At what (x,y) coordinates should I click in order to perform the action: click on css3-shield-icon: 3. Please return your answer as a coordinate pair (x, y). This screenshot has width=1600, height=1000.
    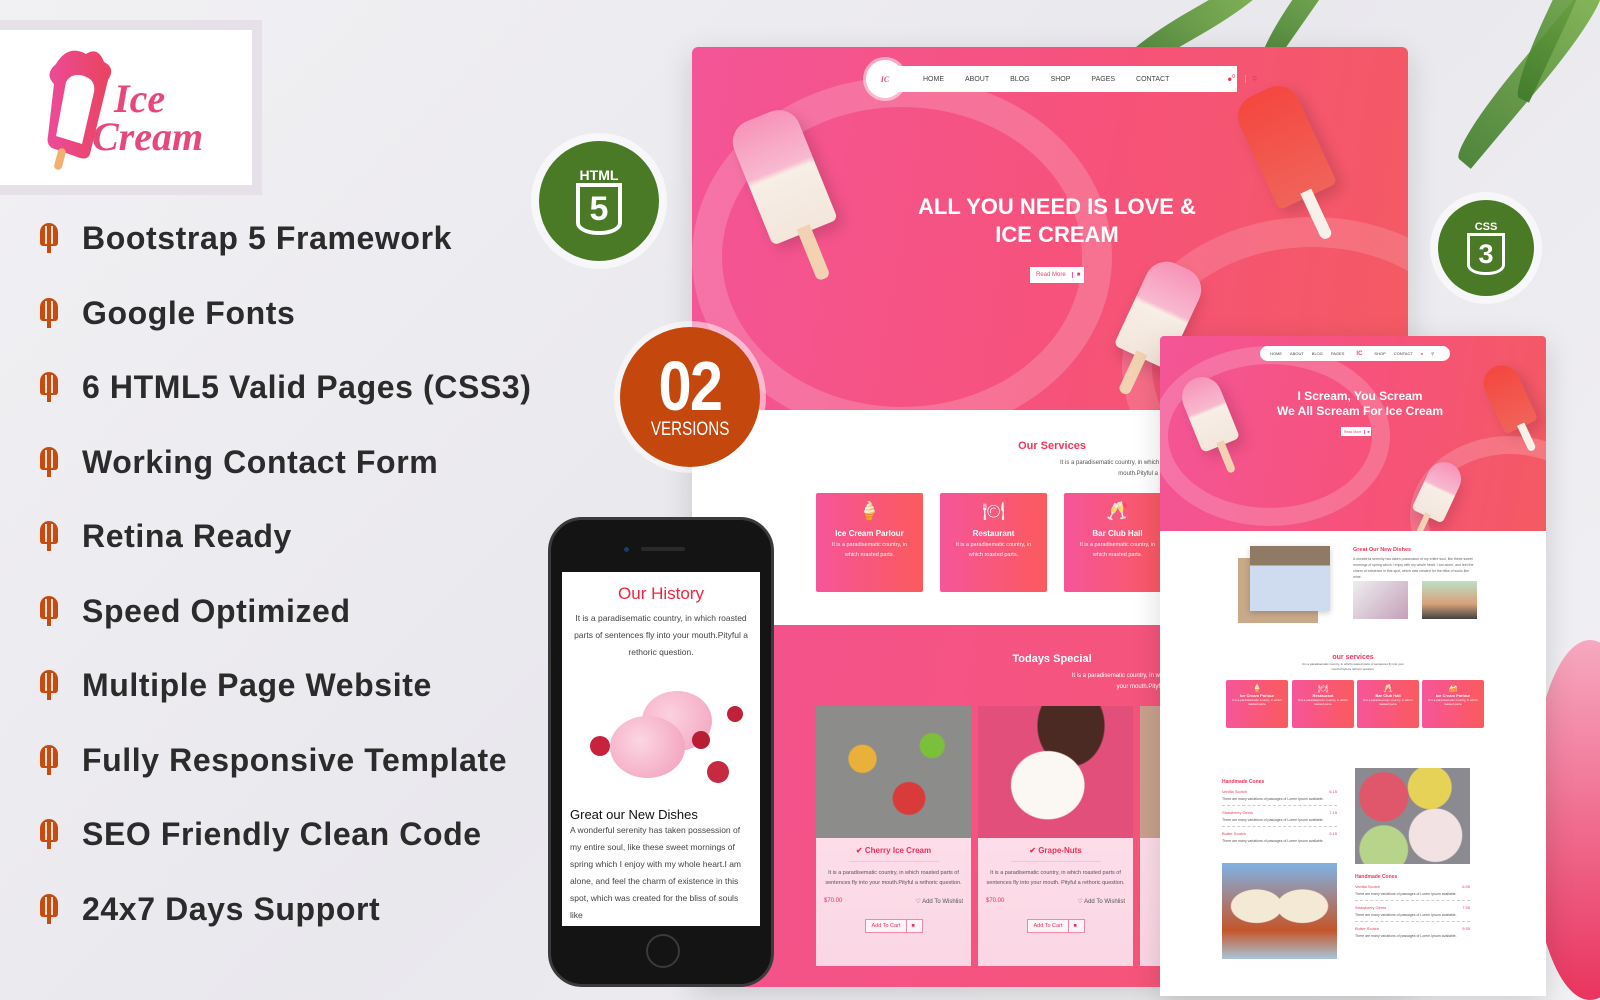
    Looking at the image, I should click on (1486, 254).